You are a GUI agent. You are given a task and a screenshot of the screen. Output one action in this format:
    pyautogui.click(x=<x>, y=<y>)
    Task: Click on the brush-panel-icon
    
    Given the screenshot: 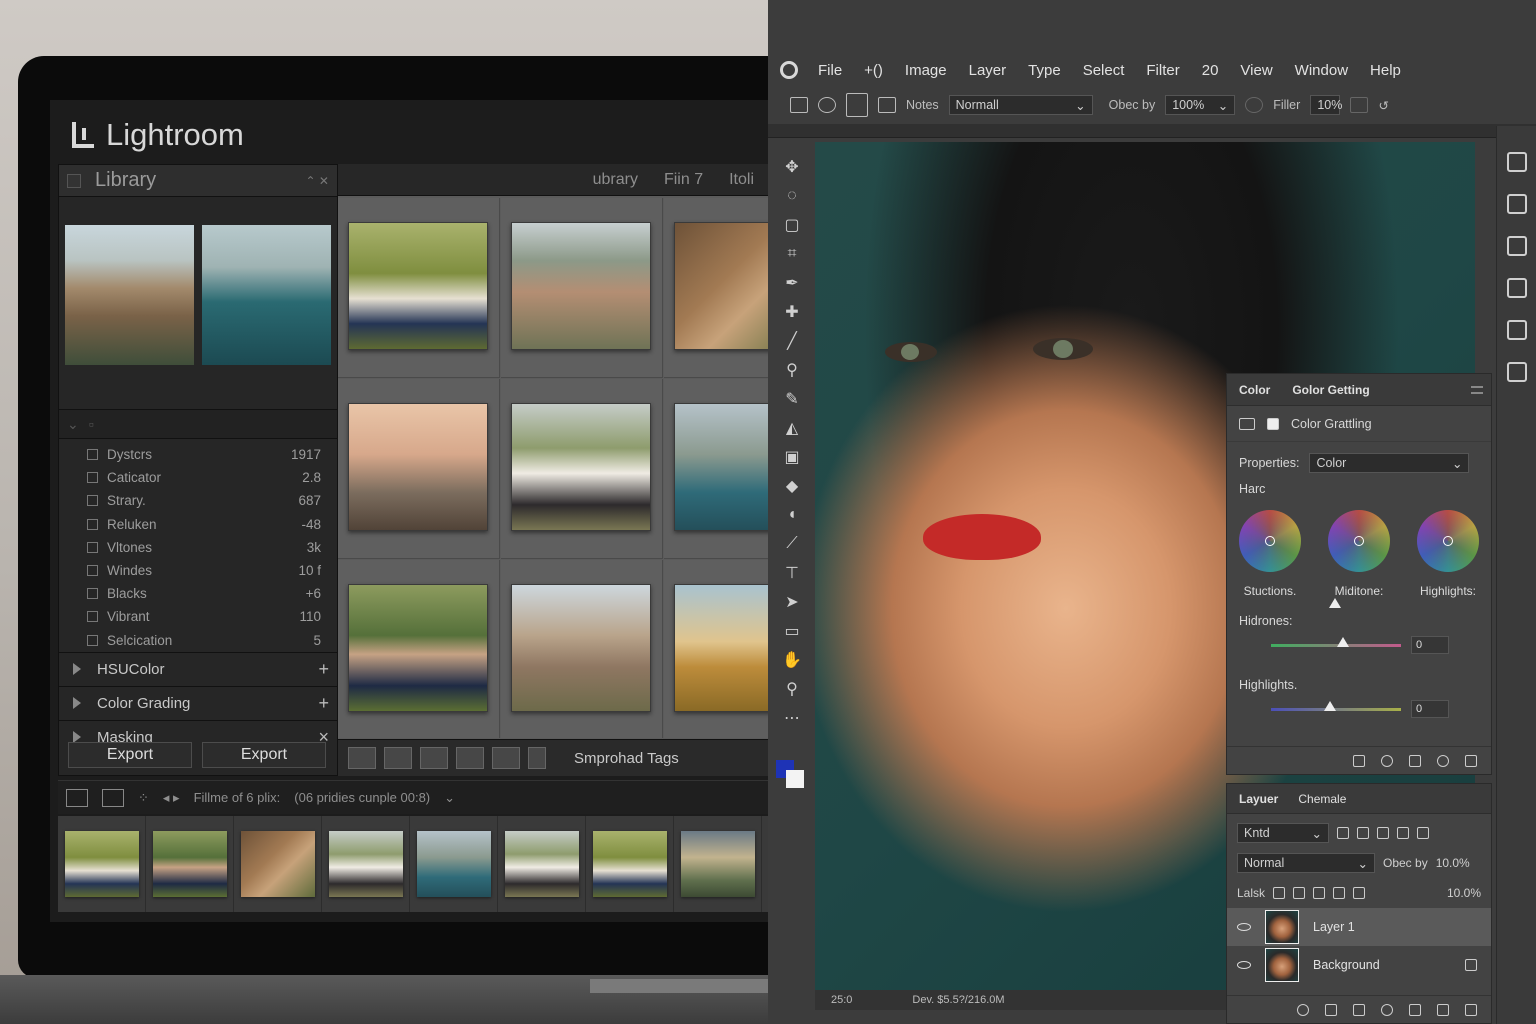 What is the action you would take?
    pyautogui.click(x=1516, y=246)
    